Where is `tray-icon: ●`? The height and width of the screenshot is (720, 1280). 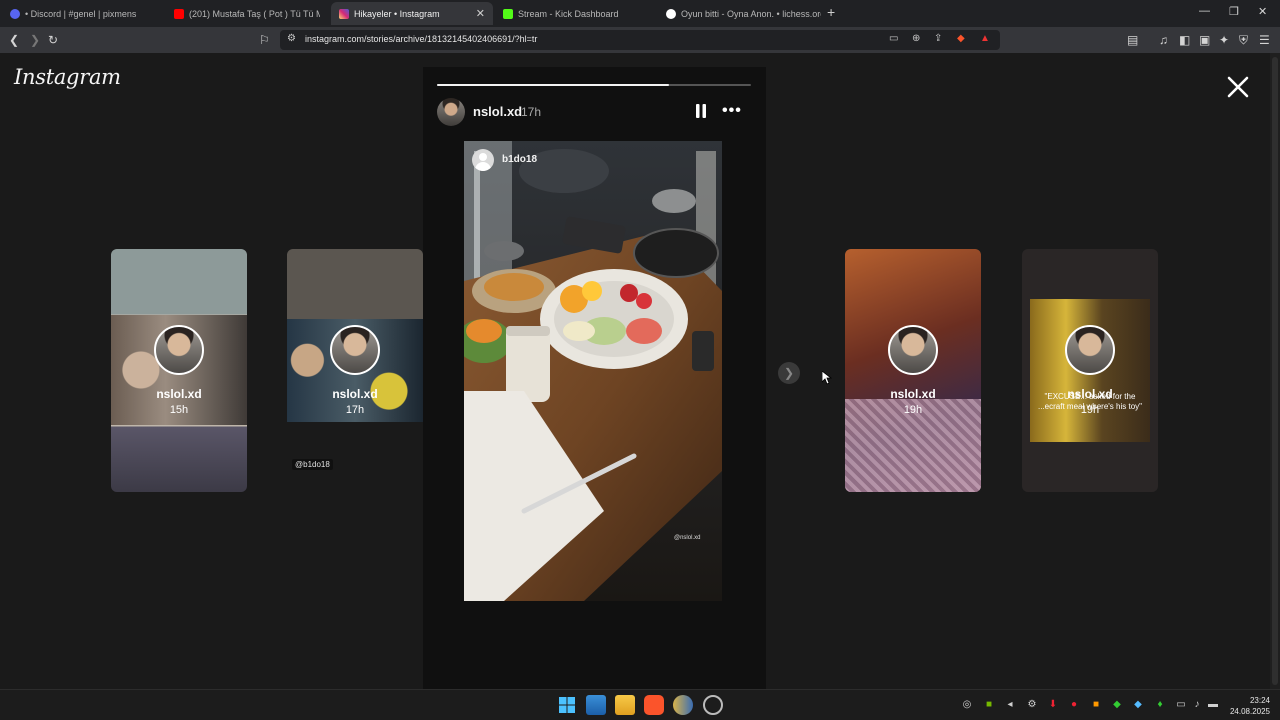
tray-icon: ● is located at coordinates (1074, 705).